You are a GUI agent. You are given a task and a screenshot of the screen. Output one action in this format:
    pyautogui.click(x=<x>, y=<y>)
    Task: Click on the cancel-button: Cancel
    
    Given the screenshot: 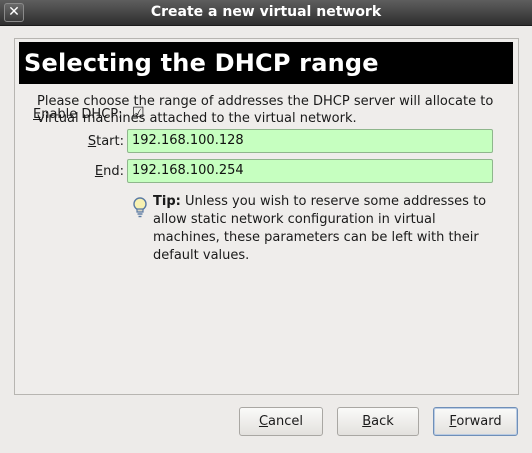 What is the action you would take?
    pyautogui.click(x=281, y=421)
    